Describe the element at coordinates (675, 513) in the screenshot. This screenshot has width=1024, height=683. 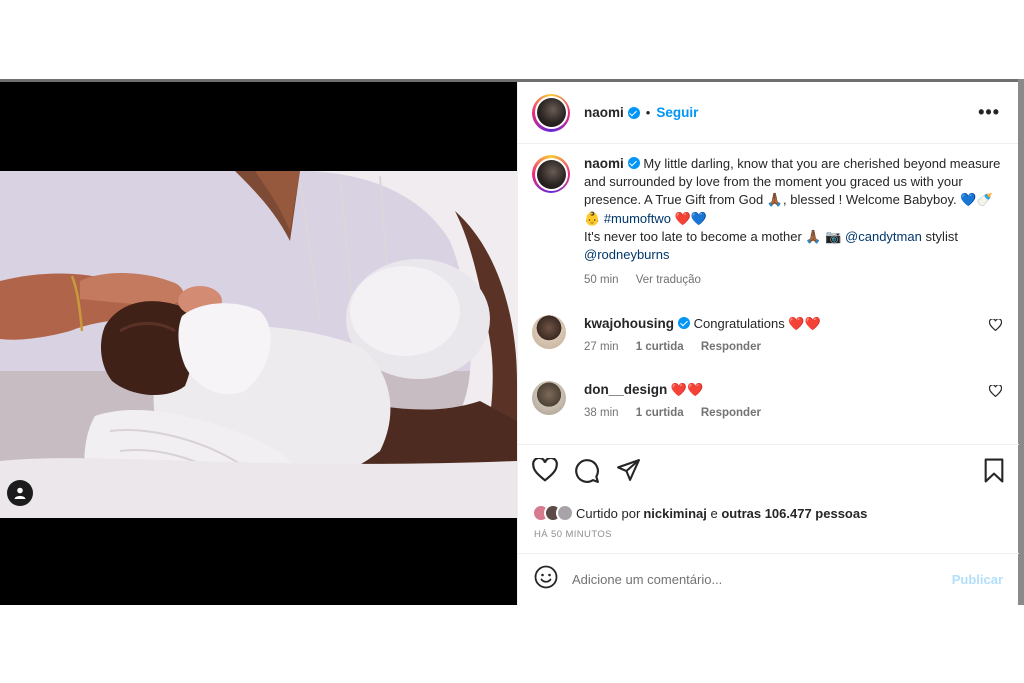
I see `liker-username: nickiminaj` at that location.